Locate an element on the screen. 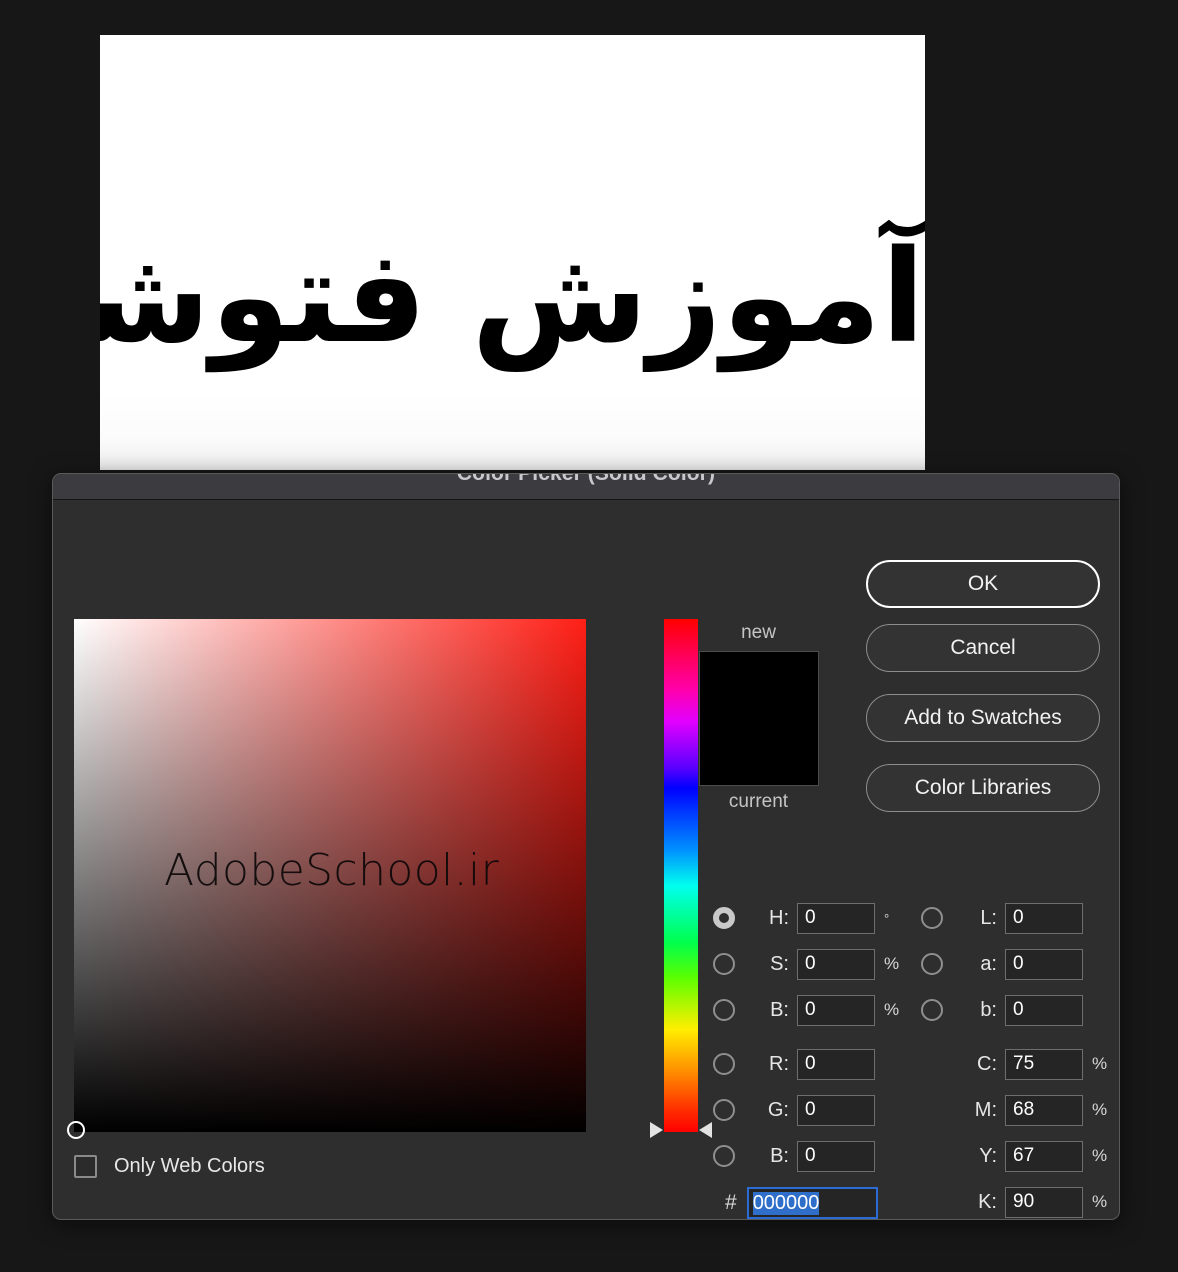 The width and height of the screenshot is (1178, 1272). lab-b-row: b: is located at coordinates (1016, 1010).